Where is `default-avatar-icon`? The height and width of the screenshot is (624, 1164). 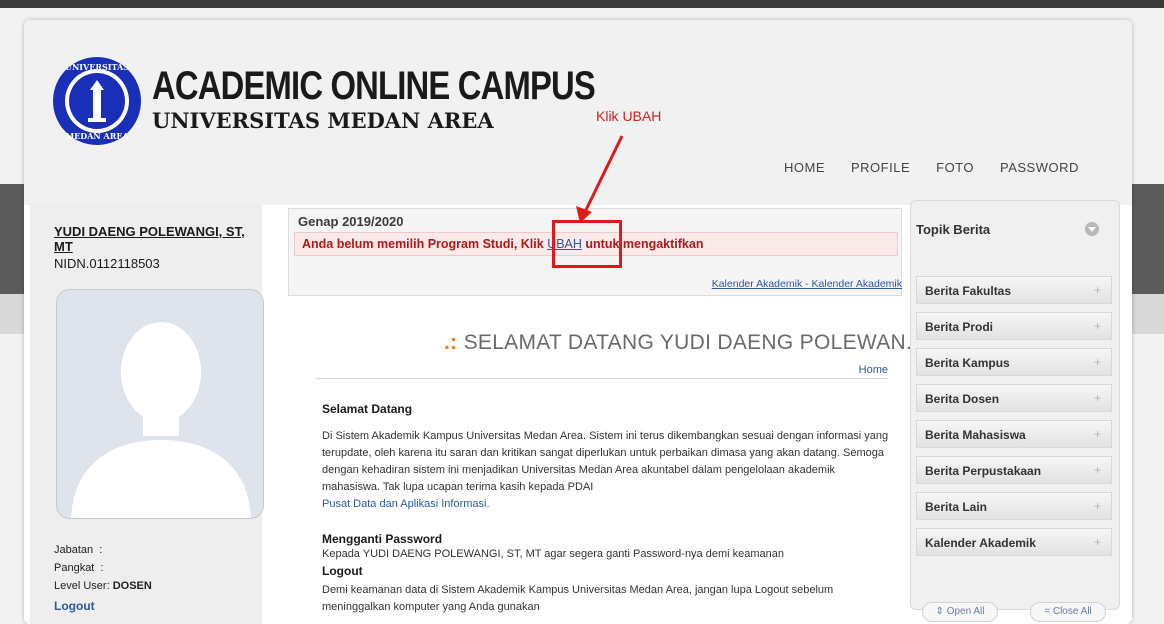
default-avatar-icon is located at coordinates (161, 420).